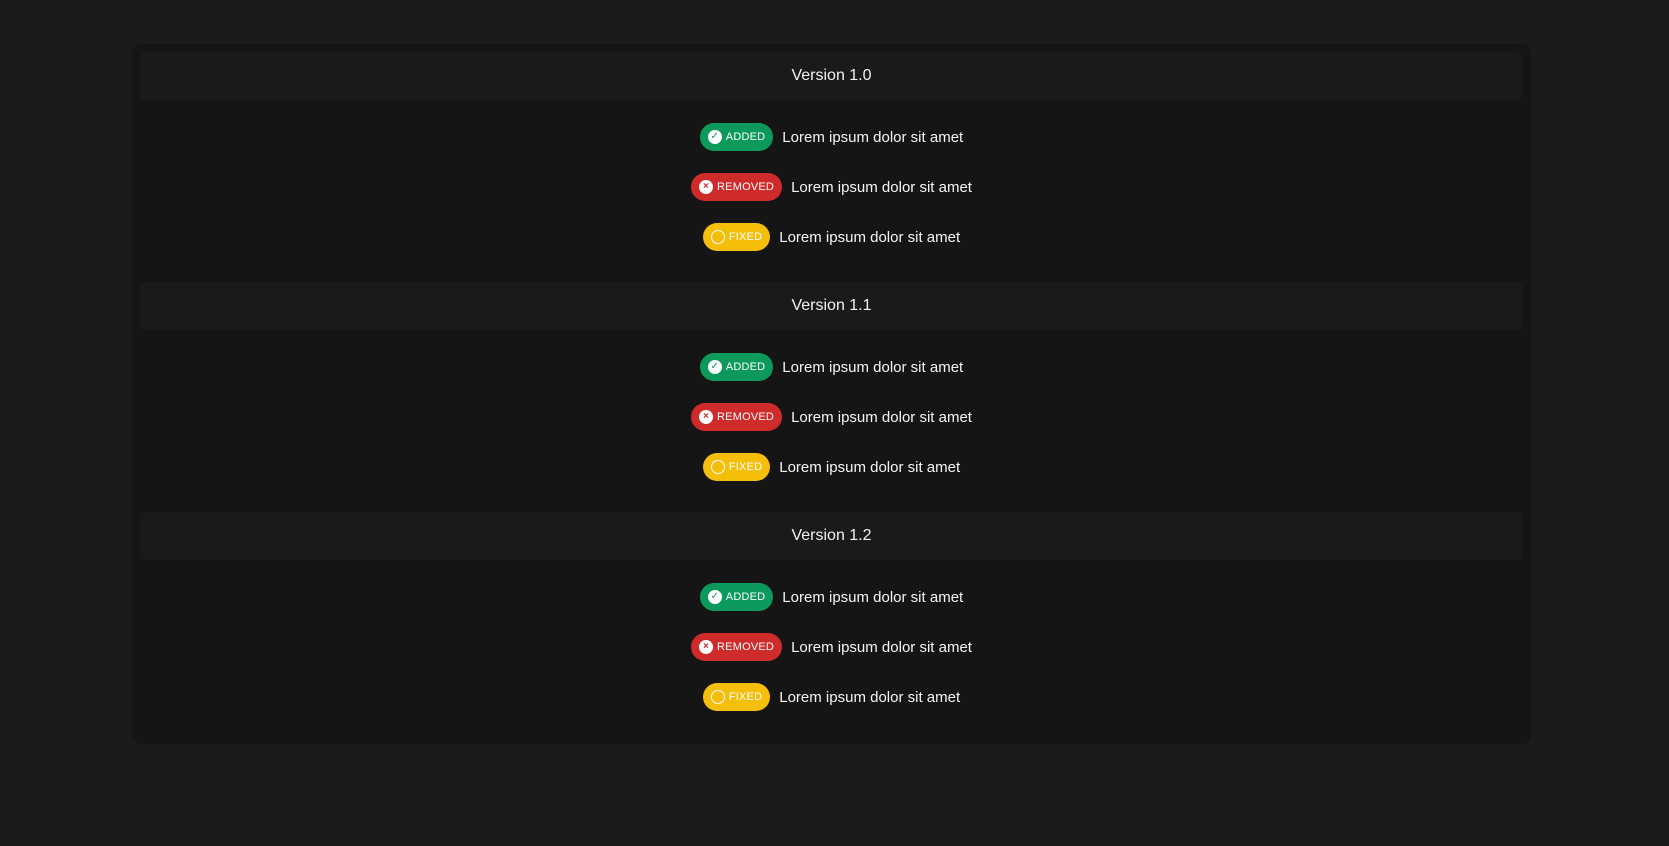  Describe the element at coordinates (831, 536) in the screenshot. I see `version-title: Version 1.2` at that location.